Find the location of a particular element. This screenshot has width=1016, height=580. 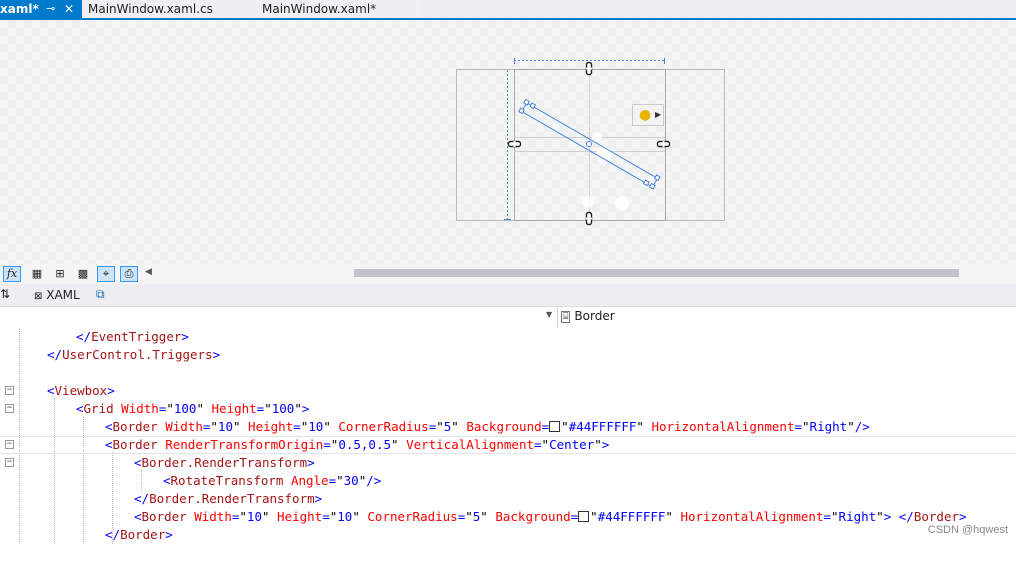

bottom-anchor-icon is located at coordinates (589, 218).